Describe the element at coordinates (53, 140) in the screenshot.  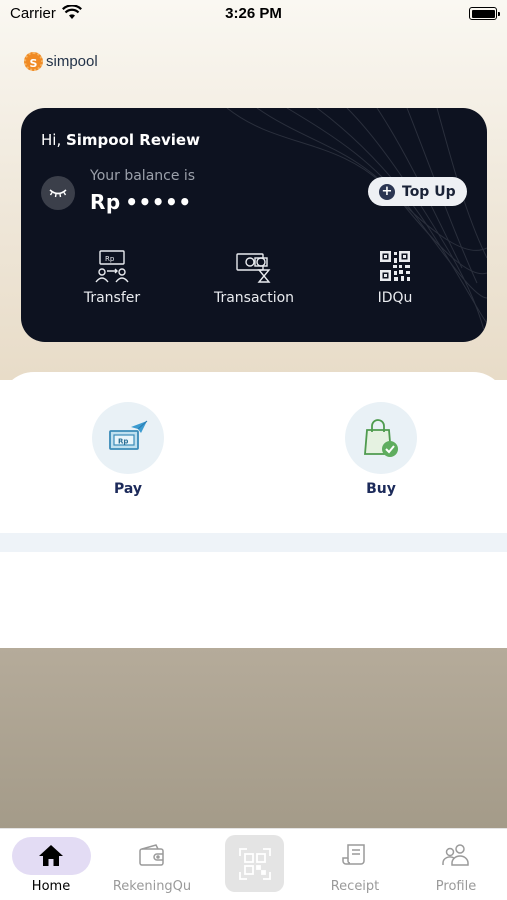
I see `greeting-prefix: Hi,` at that location.